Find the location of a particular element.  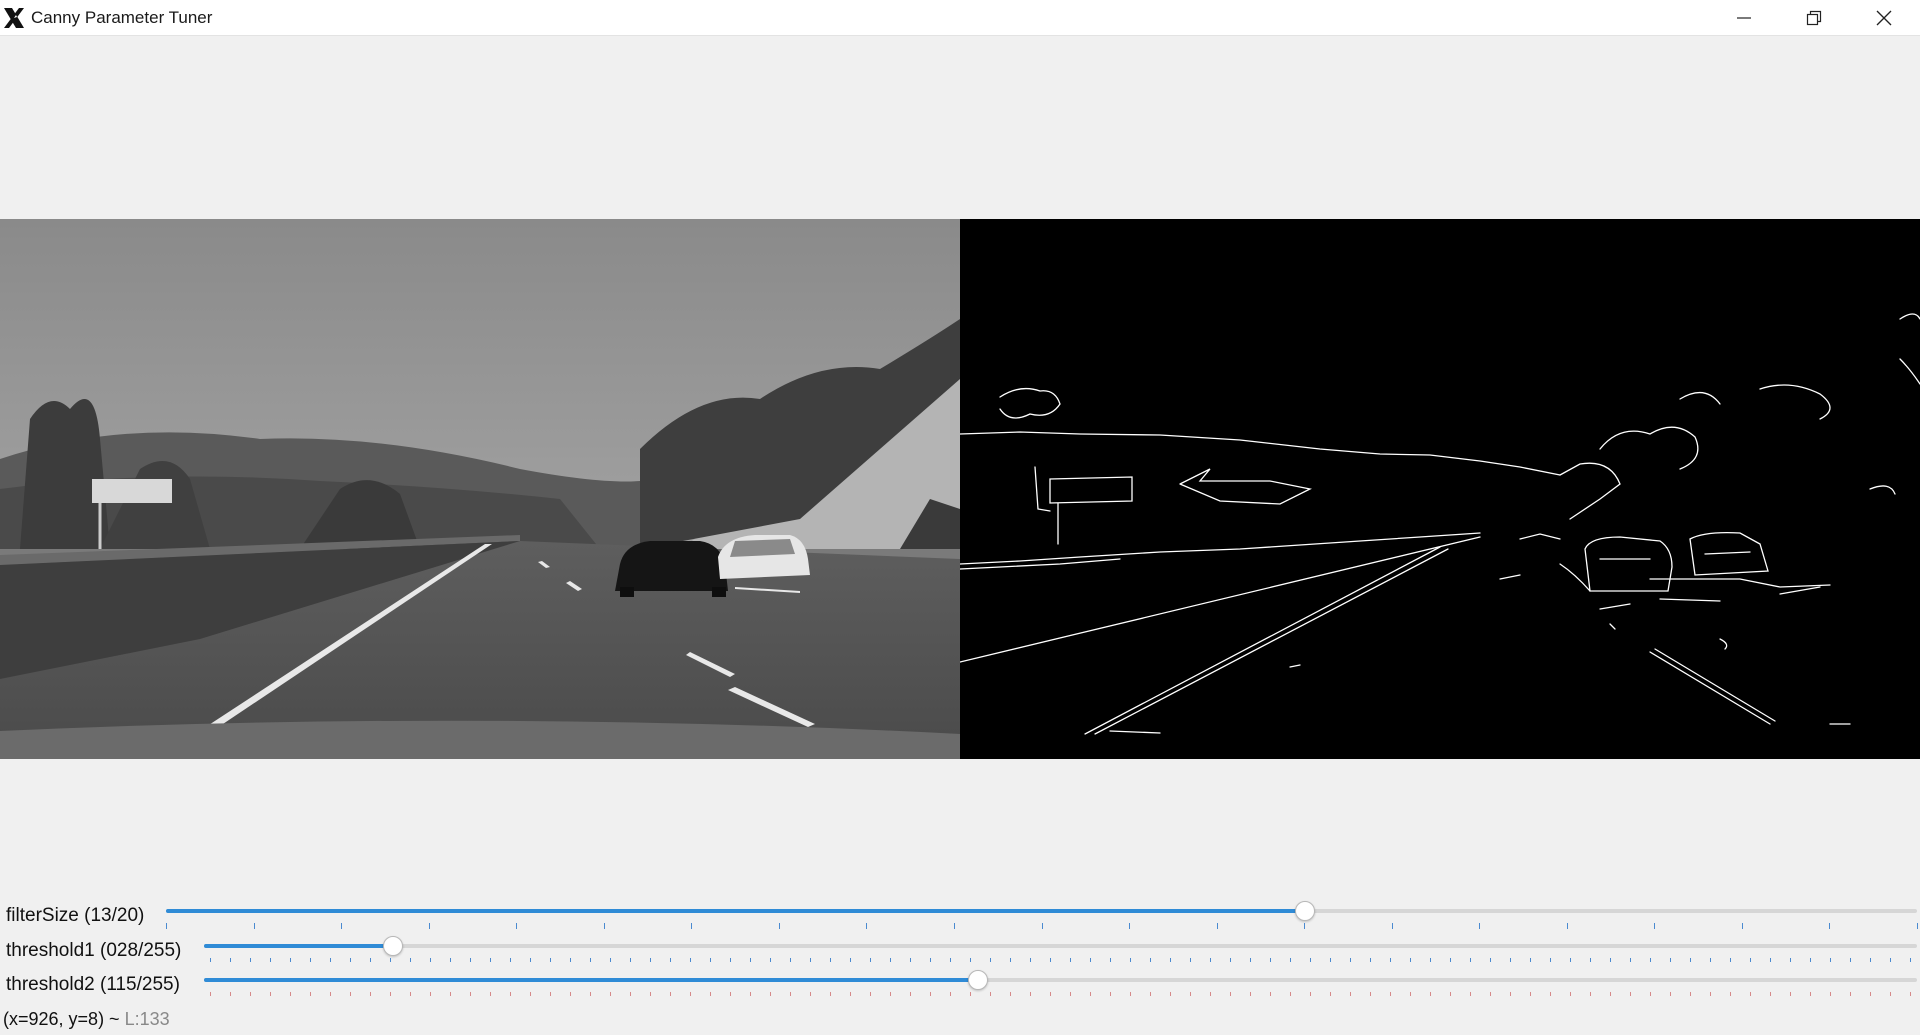

maximize-button is located at coordinates (1814, 17).